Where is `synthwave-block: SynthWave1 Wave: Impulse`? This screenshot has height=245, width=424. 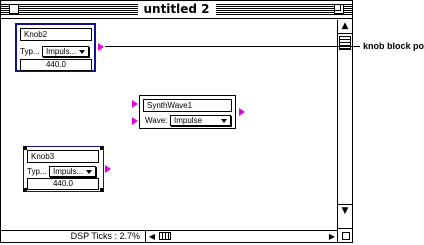 synthwave-block: SynthWave1 Wave: Impulse is located at coordinates (187, 112).